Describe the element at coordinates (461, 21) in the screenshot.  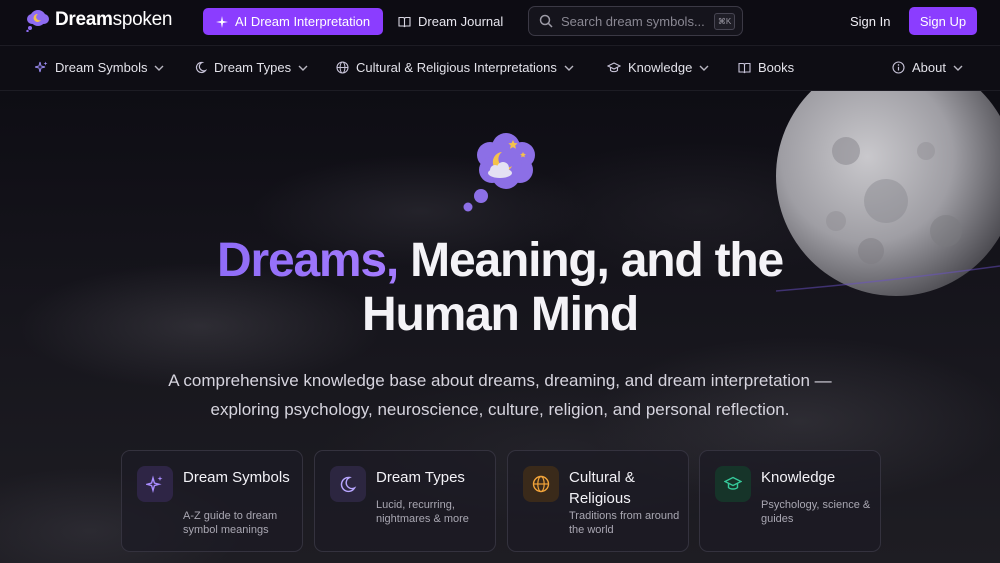
I see `dream-journal-label: Dream Journal` at that location.